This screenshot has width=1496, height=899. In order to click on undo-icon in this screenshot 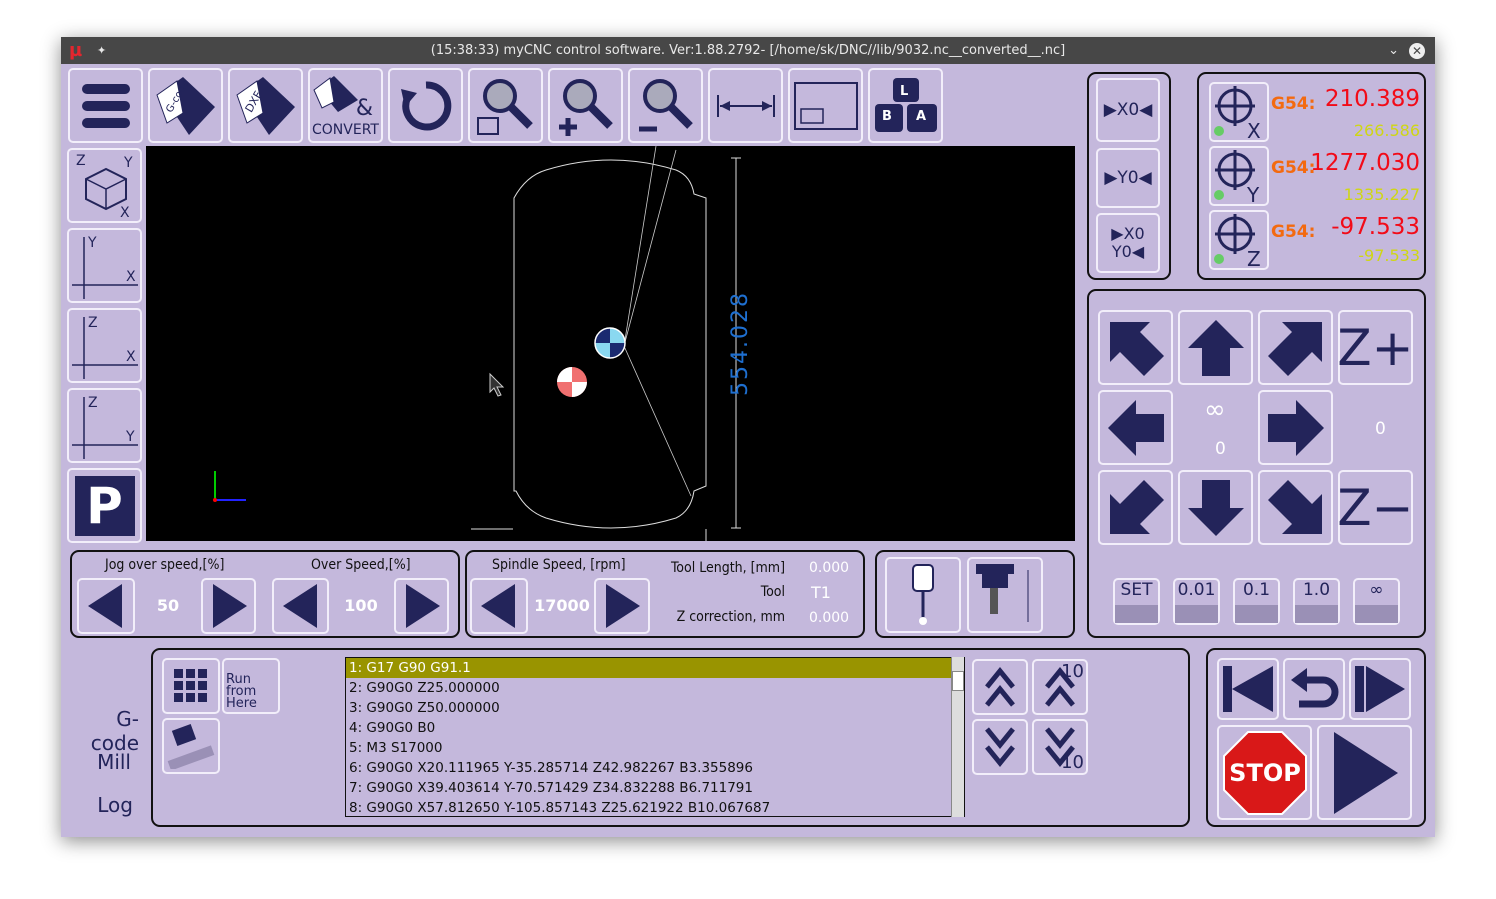, I will do `click(1315, 688)`.